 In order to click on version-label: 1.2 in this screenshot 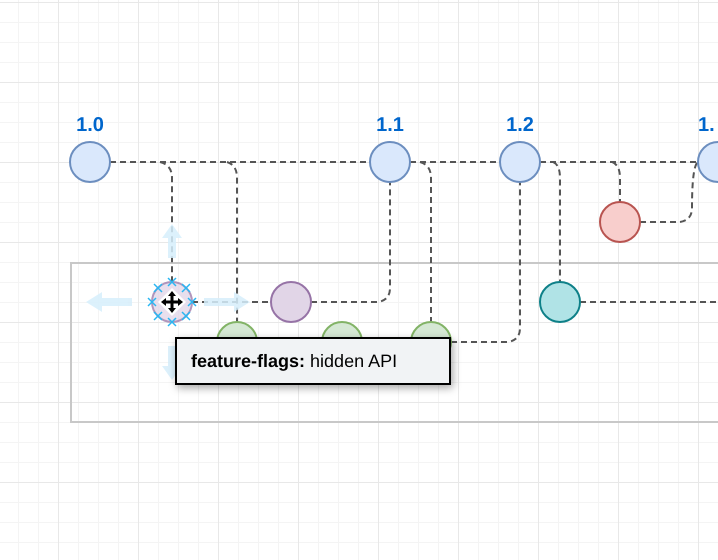, I will do `click(520, 125)`.